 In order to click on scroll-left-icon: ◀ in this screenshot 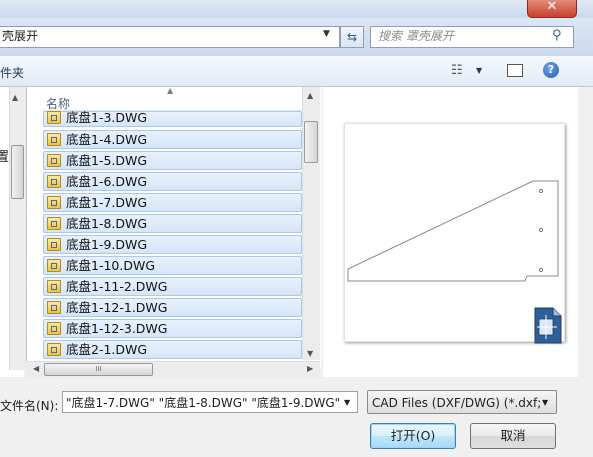, I will do `click(36, 368)`.